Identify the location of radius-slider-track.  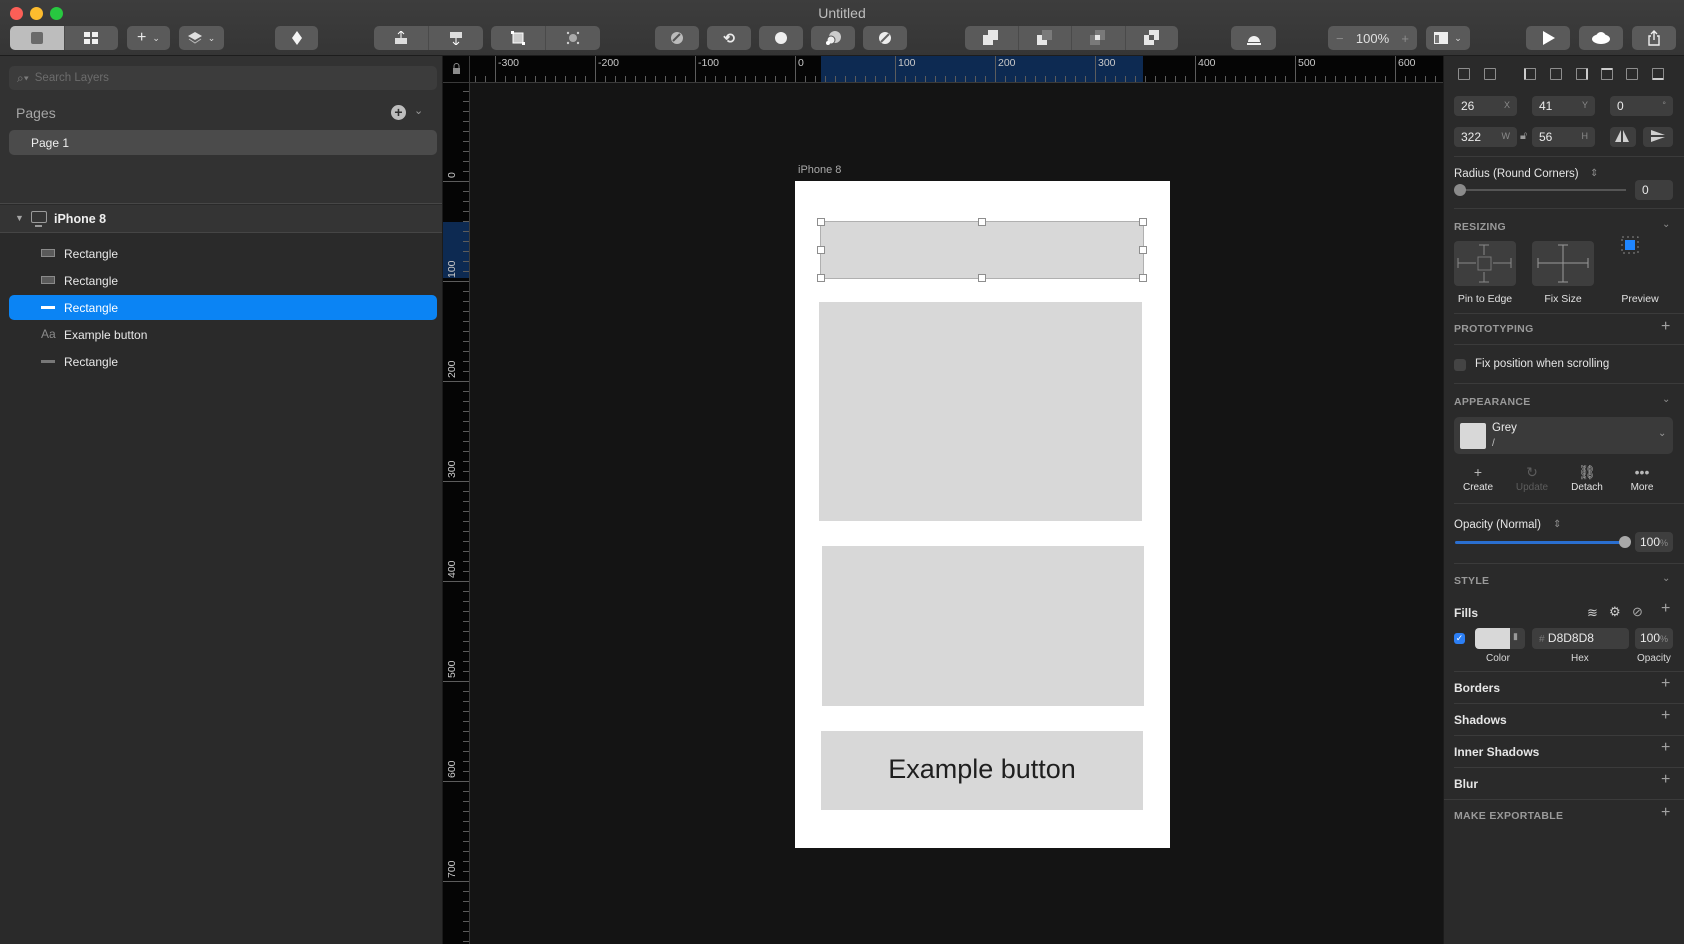
(1541, 190).